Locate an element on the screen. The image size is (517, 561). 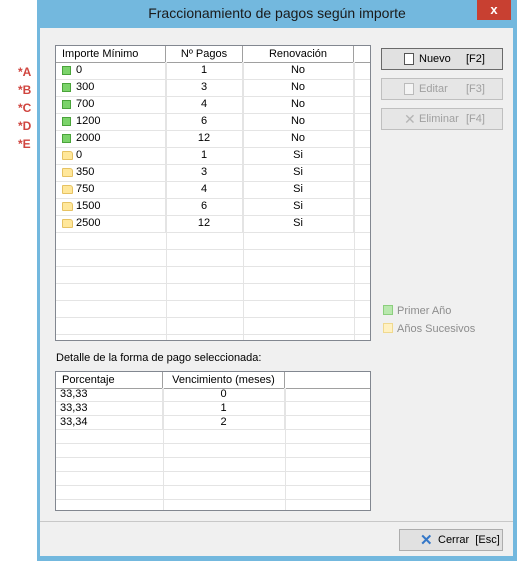
table-row: 1500 6 Si is located at coordinates (213, 207).